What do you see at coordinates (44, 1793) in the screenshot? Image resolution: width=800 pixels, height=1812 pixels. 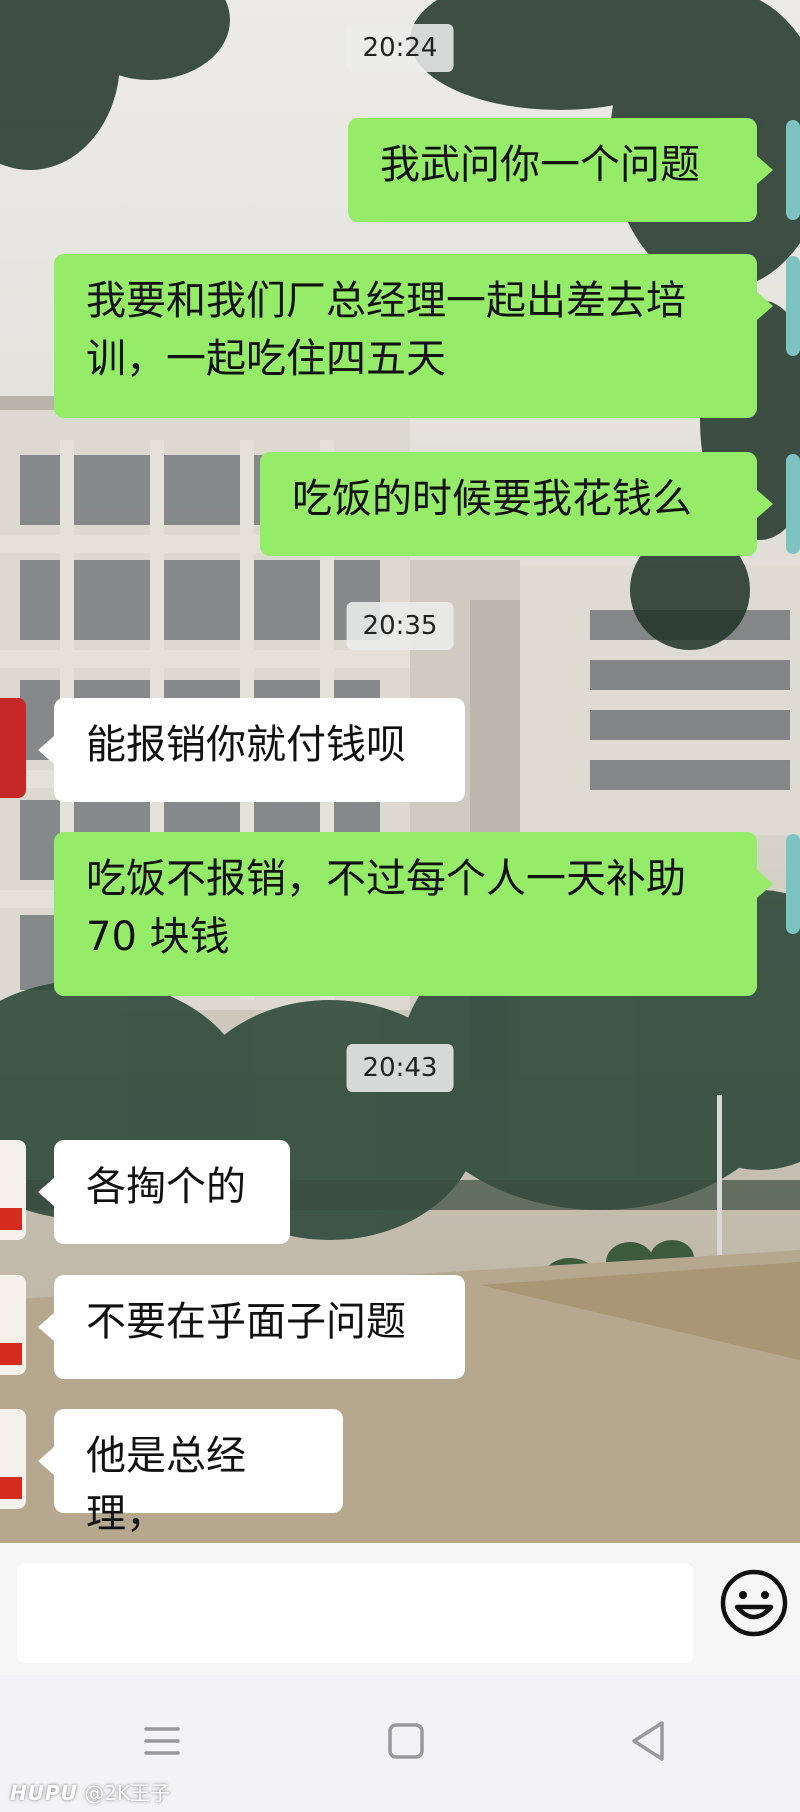 I see `watermark-brand: HUPU` at bounding box center [44, 1793].